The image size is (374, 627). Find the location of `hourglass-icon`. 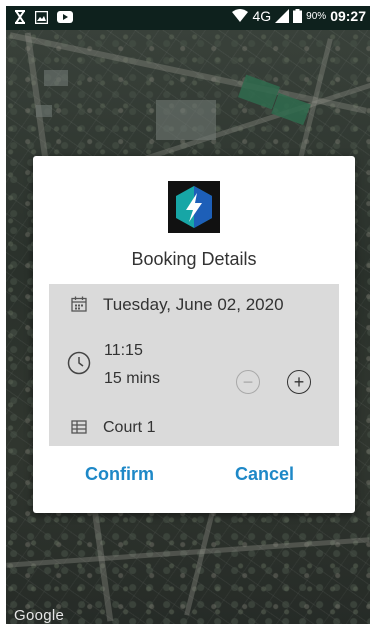

hourglass-icon is located at coordinates (20, 17).